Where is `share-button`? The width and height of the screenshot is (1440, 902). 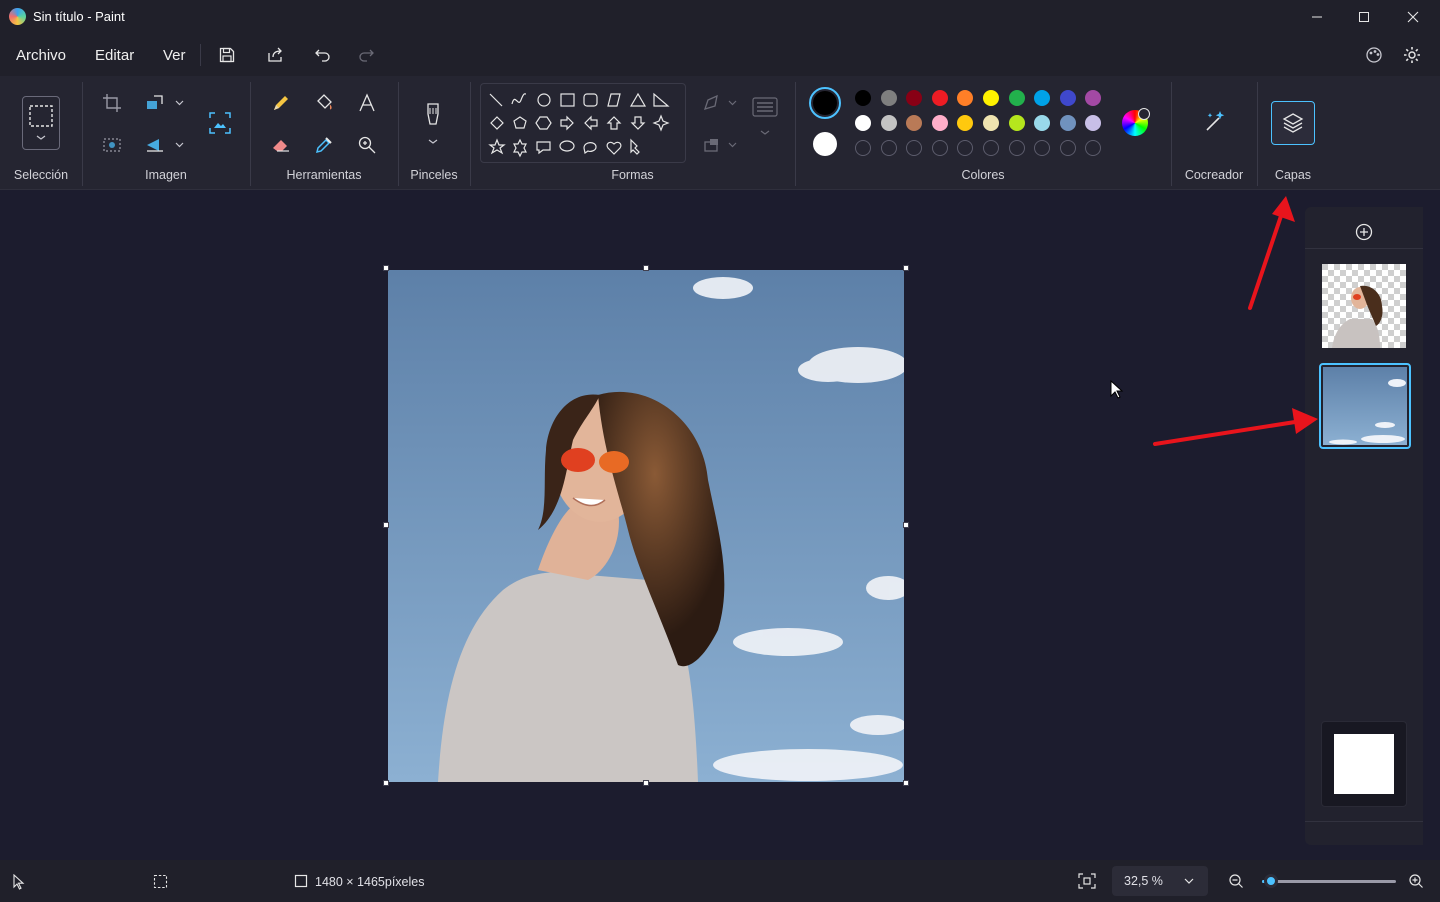 share-button is located at coordinates (275, 55).